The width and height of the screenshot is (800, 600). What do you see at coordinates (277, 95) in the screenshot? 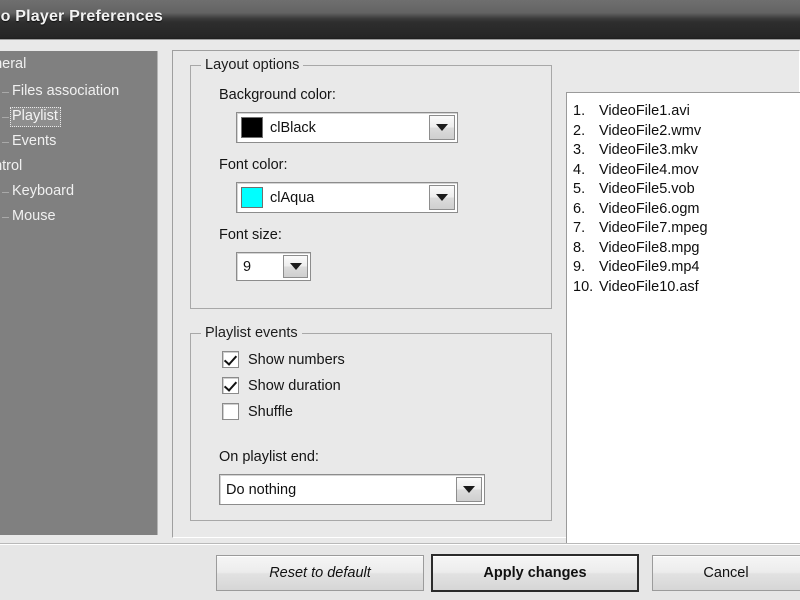
I see `background-color-label: Background color:` at bounding box center [277, 95].